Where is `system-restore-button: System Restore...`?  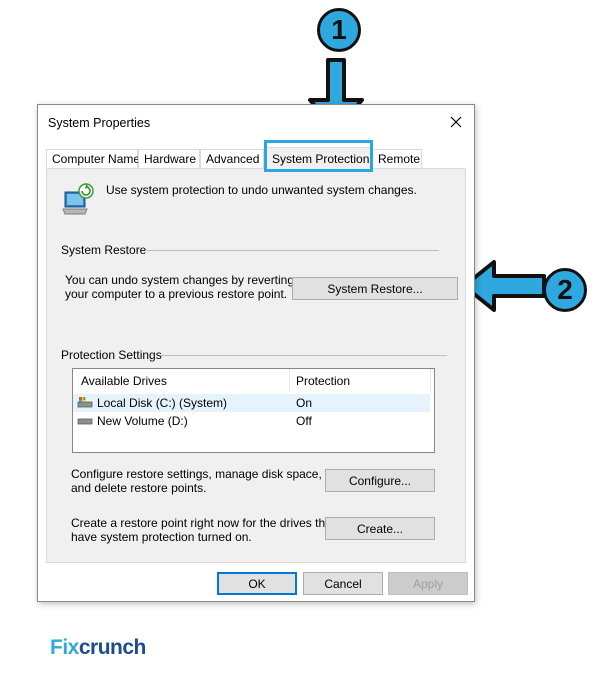
system-restore-button: System Restore... is located at coordinates (375, 288).